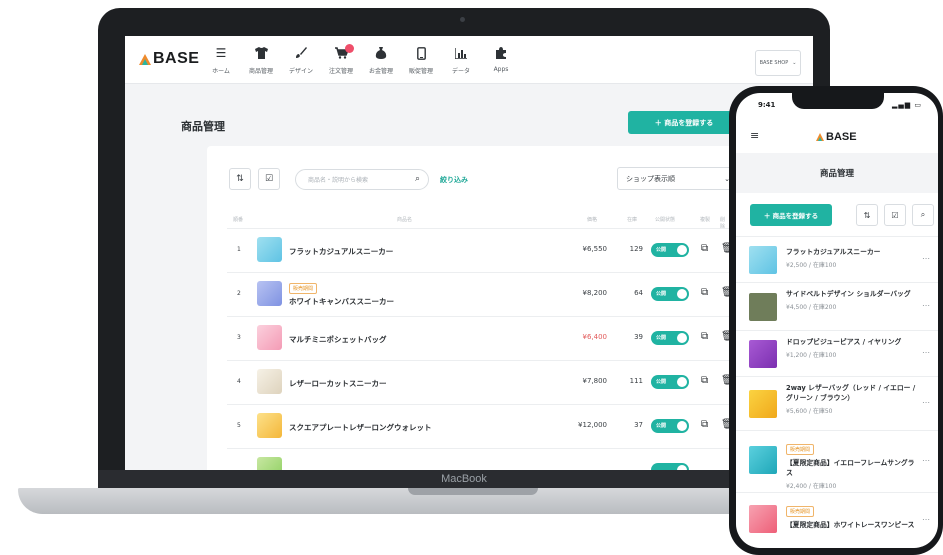 This screenshot has width=943, height=555. I want to click on list-item: サイドベルトデザイン ショルダーバッグ ¥4,500 / 在庫200 ⋯, so click(837, 306).